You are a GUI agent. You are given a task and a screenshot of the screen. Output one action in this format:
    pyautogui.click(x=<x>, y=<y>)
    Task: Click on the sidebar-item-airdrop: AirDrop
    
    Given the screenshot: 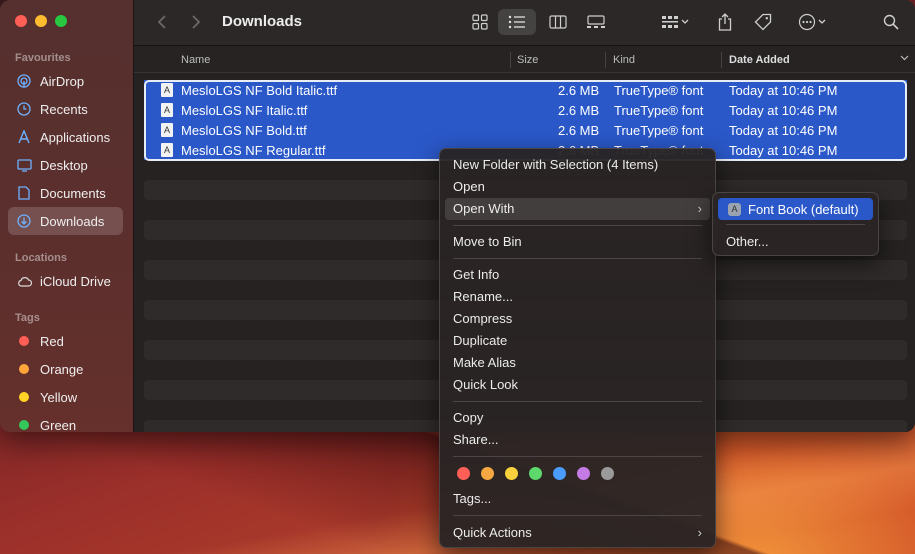 What is the action you would take?
    pyautogui.click(x=65, y=81)
    